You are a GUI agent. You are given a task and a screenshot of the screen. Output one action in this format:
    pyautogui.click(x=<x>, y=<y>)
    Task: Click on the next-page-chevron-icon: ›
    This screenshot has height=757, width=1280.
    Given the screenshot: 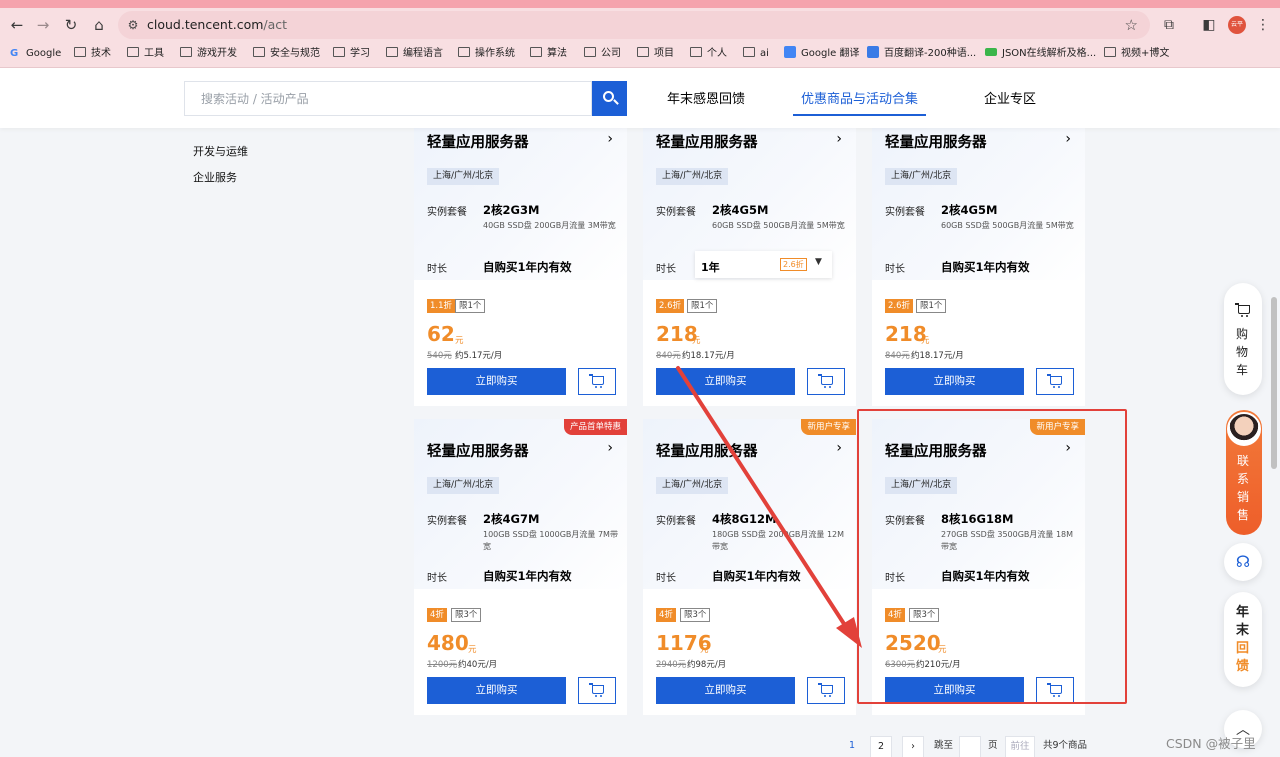 What is the action you would take?
    pyautogui.click(x=913, y=746)
    